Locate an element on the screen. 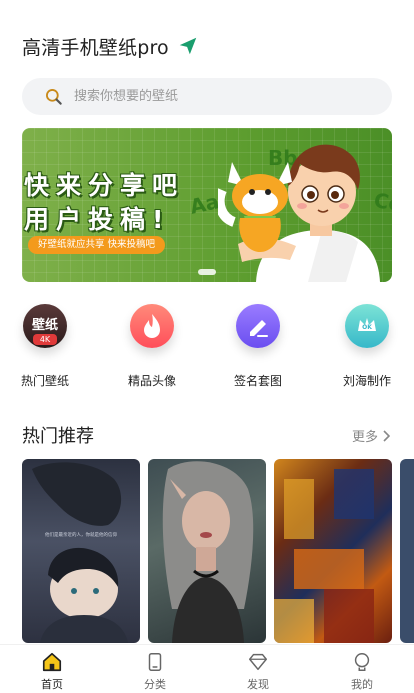  tab-label: 分类 is located at coordinates (155, 684).